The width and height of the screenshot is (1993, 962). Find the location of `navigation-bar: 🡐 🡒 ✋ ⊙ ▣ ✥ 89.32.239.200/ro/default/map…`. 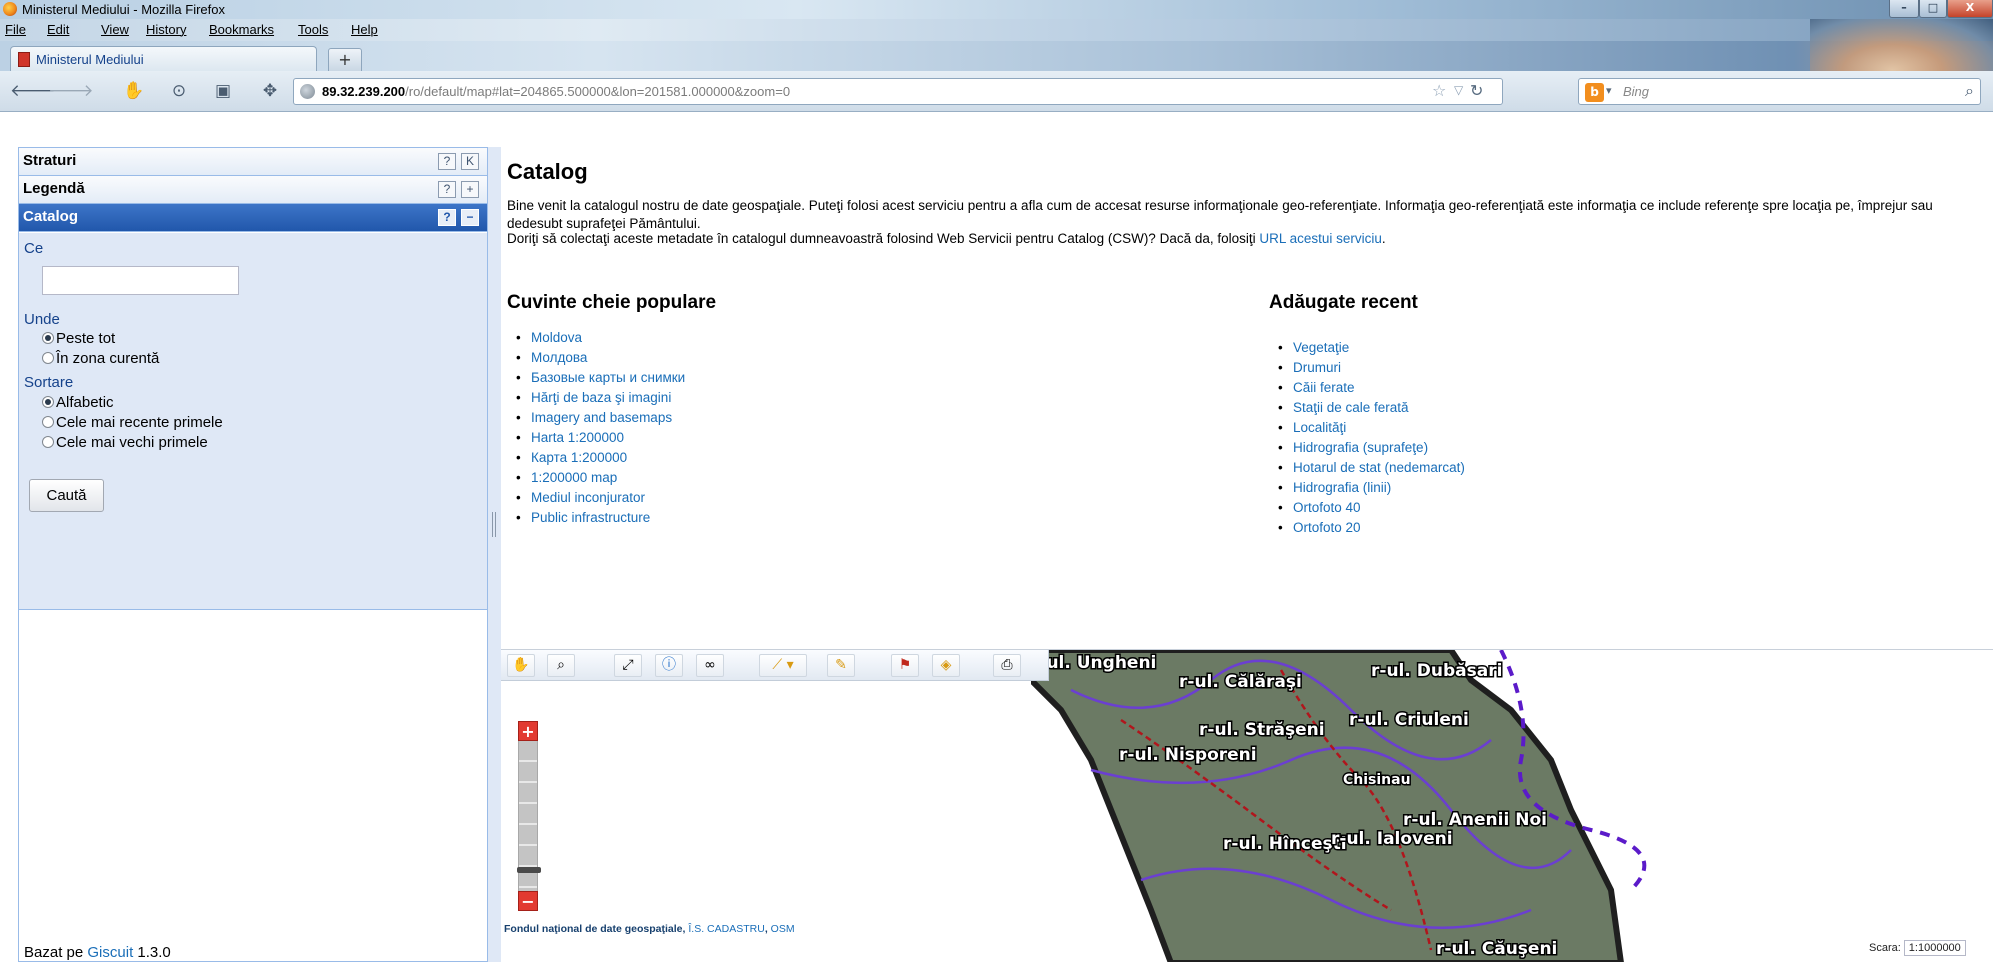

navigation-bar: 🡐 🡒 ✋ ⊙ ▣ ✥ 89.32.239.200/ro/default/map… is located at coordinates (996, 91).